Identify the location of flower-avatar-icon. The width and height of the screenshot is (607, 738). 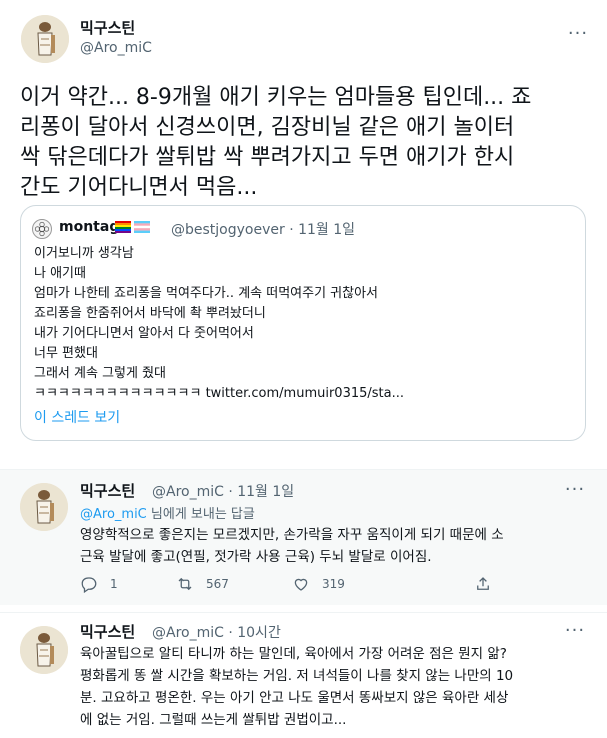
(42, 229).